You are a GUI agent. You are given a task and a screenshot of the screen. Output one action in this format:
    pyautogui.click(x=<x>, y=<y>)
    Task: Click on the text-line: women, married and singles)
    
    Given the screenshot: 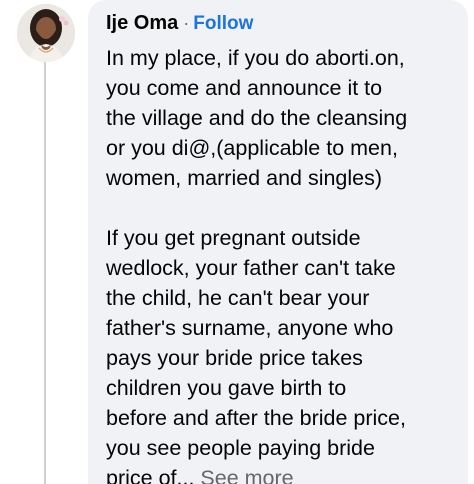 What is the action you would take?
    pyautogui.click(x=244, y=178)
    